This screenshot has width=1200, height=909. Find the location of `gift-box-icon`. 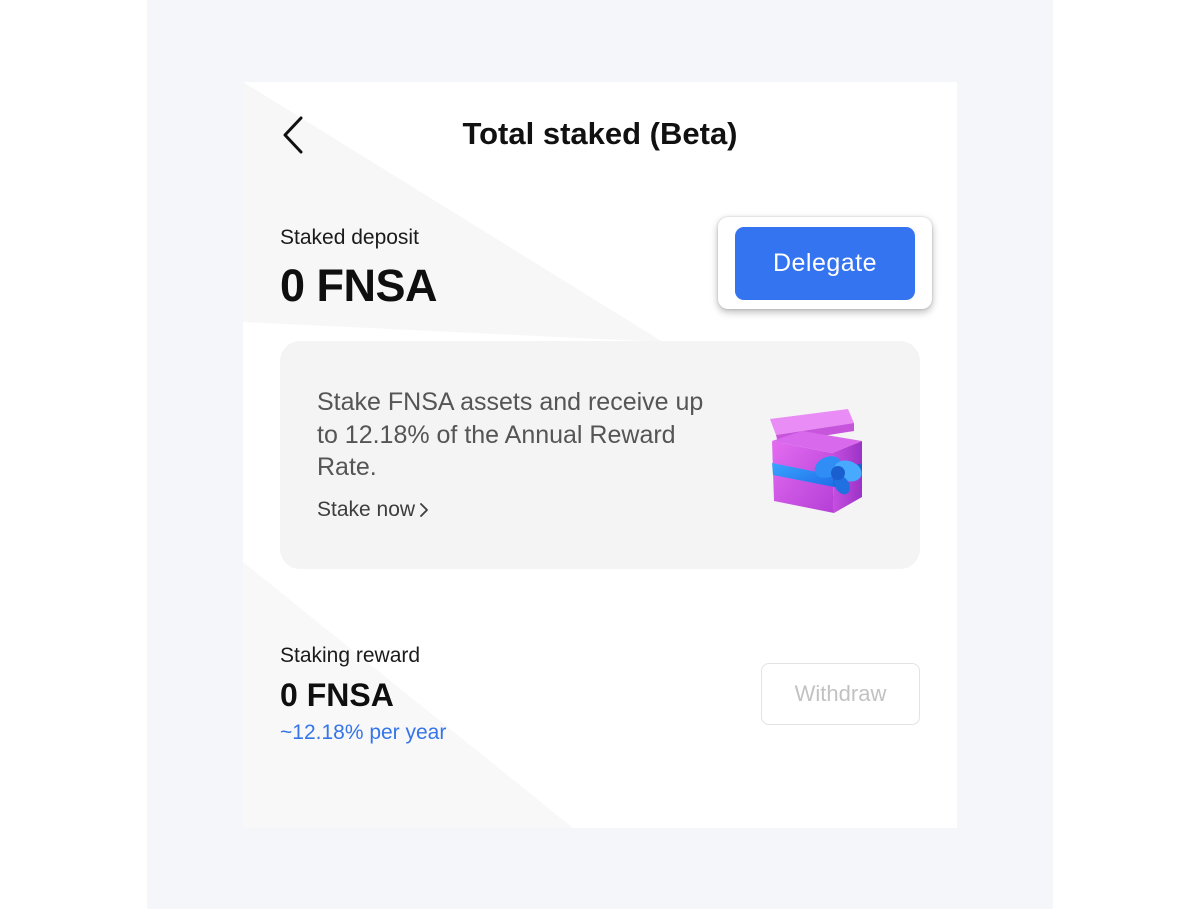

gift-box-icon is located at coordinates (816, 461).